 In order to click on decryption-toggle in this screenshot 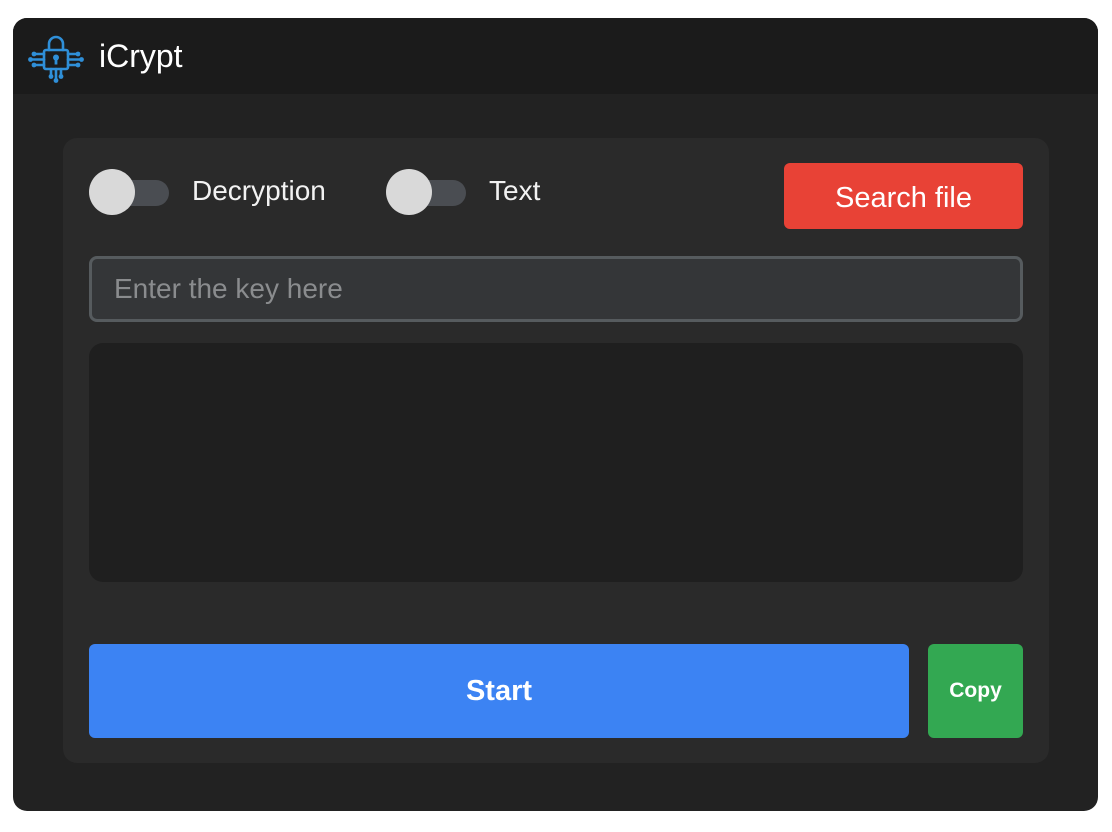, I will do `click(130, 192)`.